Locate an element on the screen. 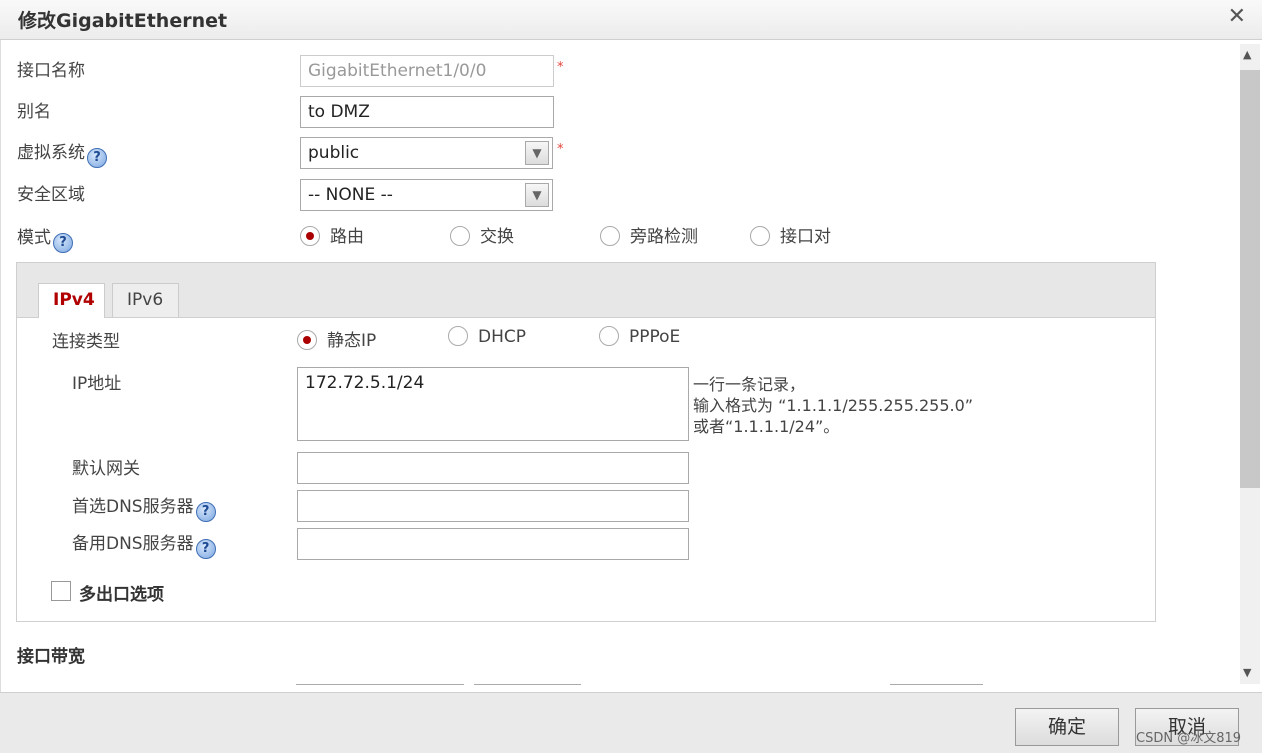 Image resolution: width=1262 pixels, height=753 pixels. conn-radio-dhcp: DHCP is located at coordinates (487, 336).